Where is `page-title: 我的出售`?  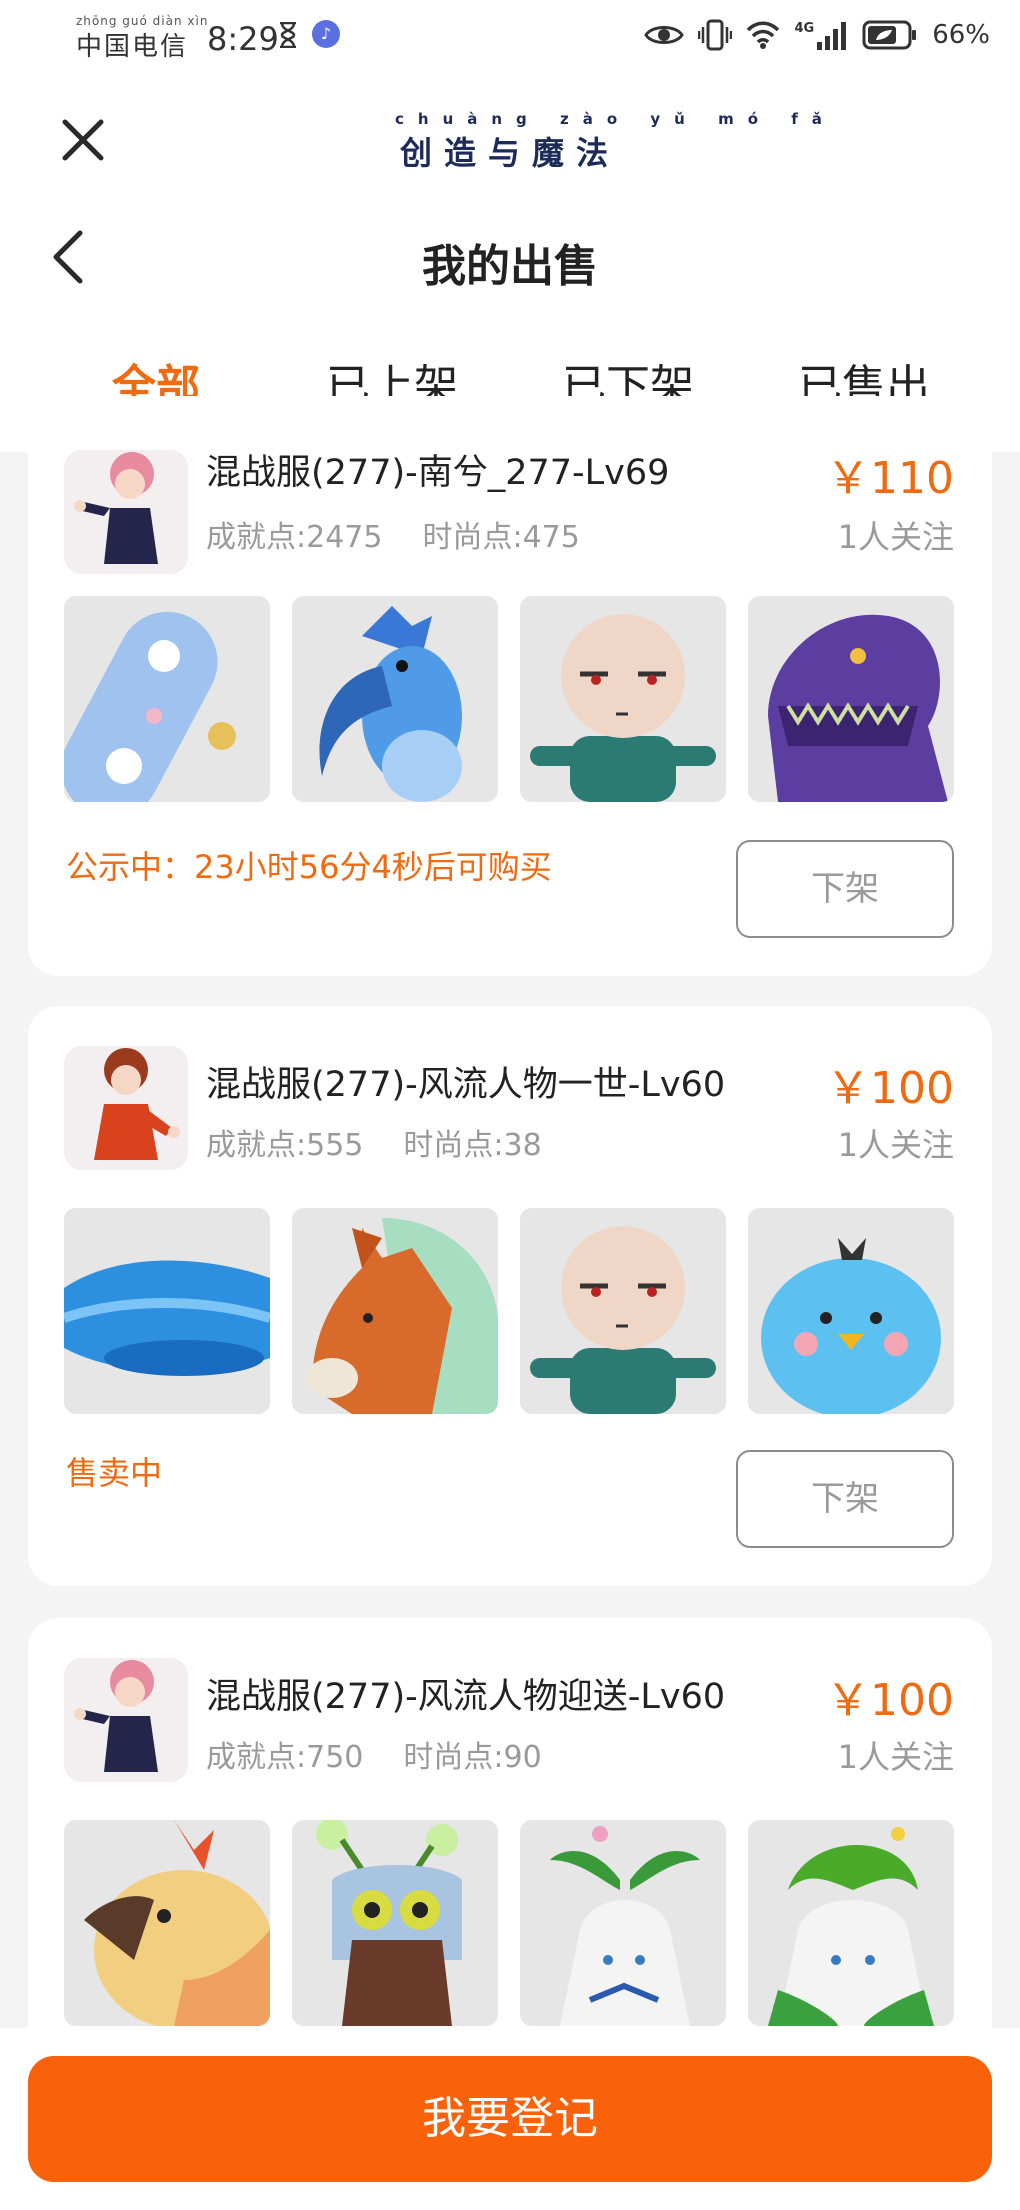
page-title: 我的出售 is located at coordinates (510, 266).